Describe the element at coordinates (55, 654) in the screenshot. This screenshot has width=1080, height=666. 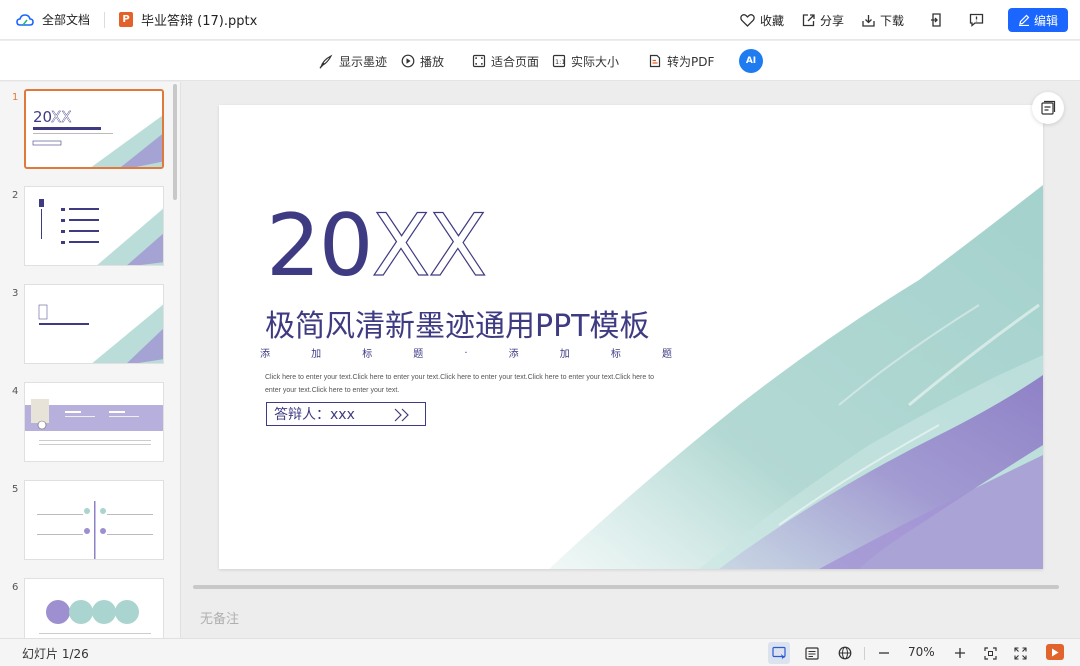
I see `slide-counter: 幻灯片 1/26` at that location.